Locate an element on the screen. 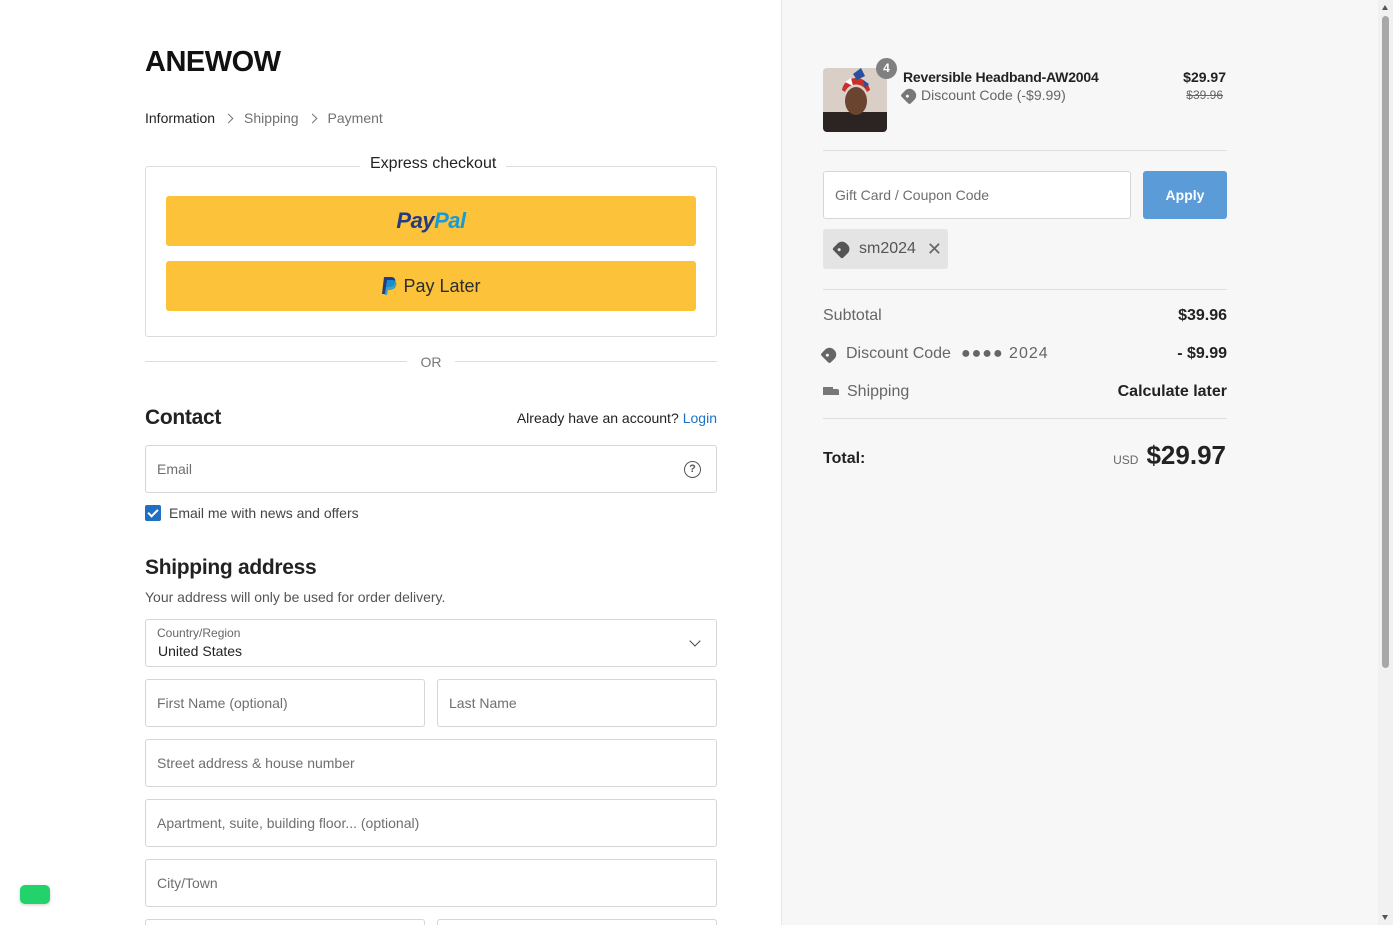  total-currency: USD is located at coordinates (1126, 460).